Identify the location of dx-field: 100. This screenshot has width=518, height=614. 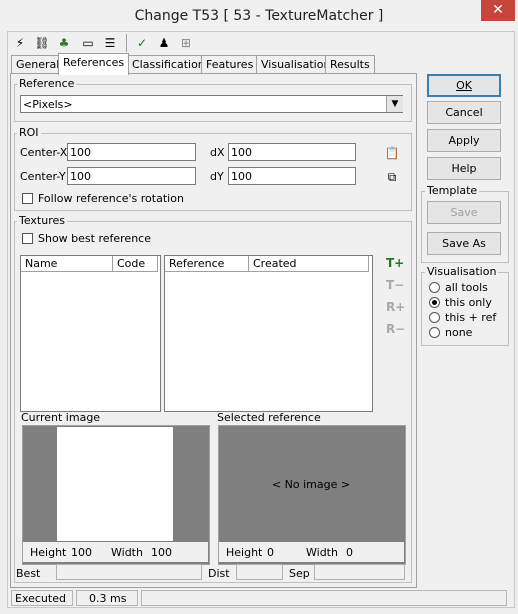
(292, 152).